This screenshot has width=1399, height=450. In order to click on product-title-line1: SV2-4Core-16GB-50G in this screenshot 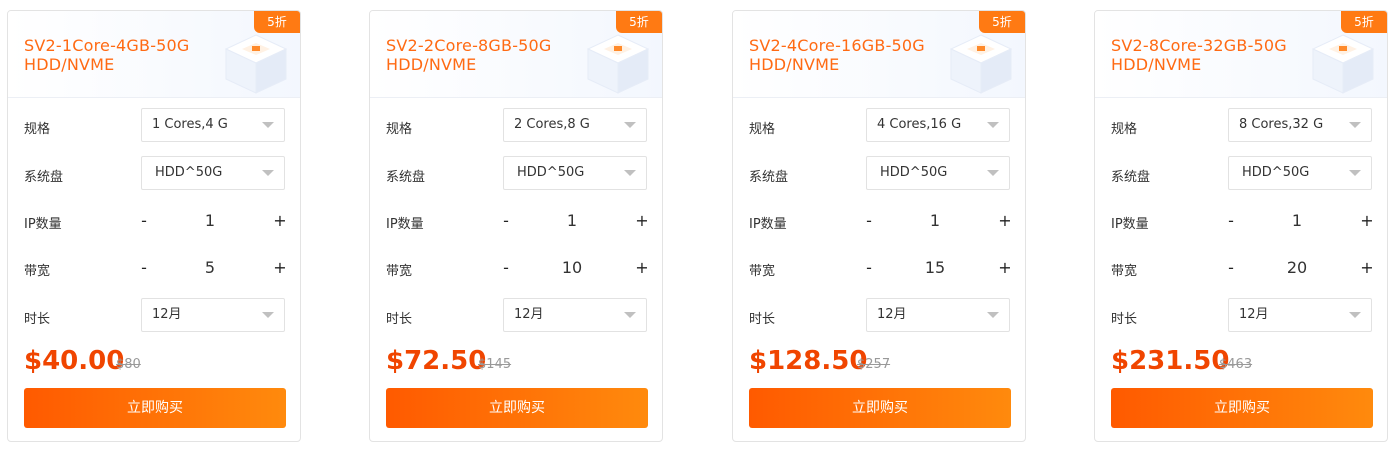, I will do `click(837, 45)`.